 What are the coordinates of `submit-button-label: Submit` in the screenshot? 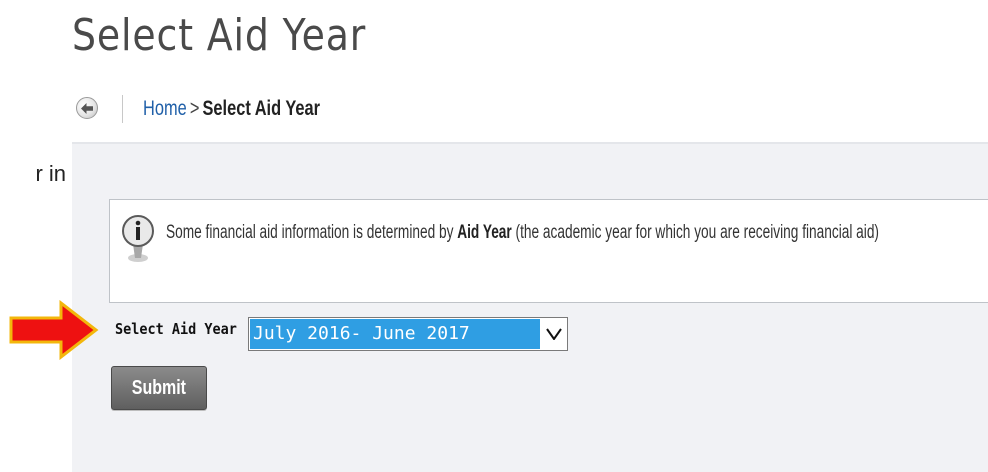 It's located at (159, 387).